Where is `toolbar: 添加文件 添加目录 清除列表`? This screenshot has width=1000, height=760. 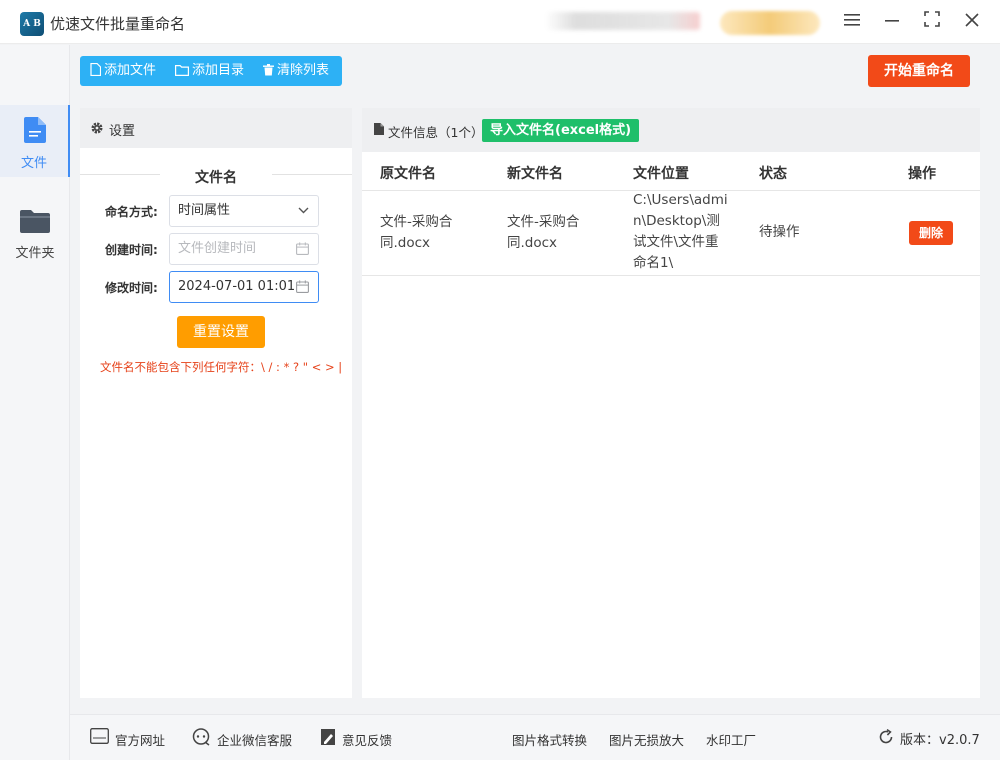
toolbar: 添加文件 添加目录 清除列表 is located at coordinates (211, 71).